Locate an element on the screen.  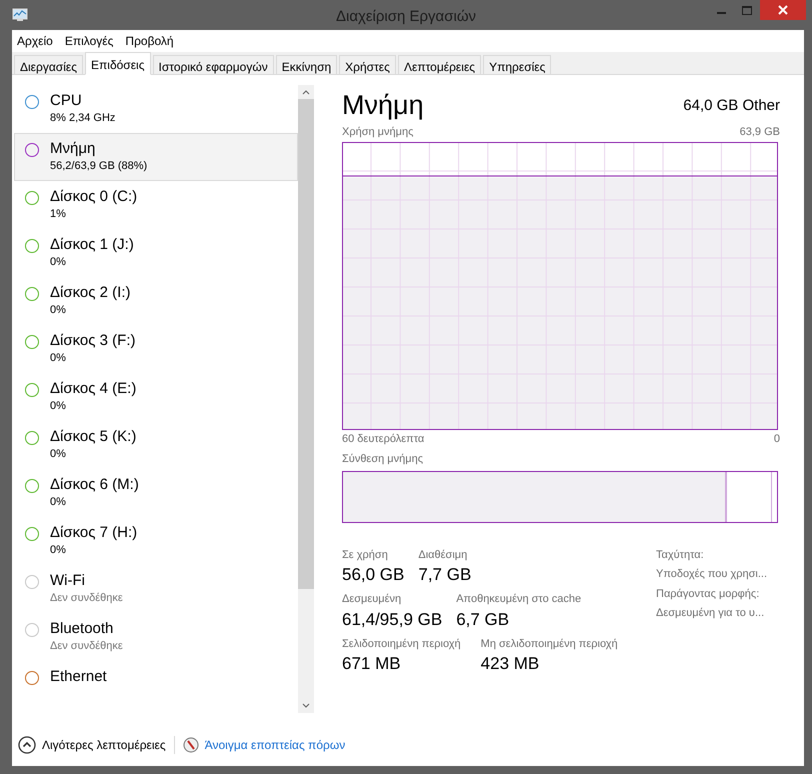
item-name: Δίσκος 5 (K:) is located at coordinates (93, 437).